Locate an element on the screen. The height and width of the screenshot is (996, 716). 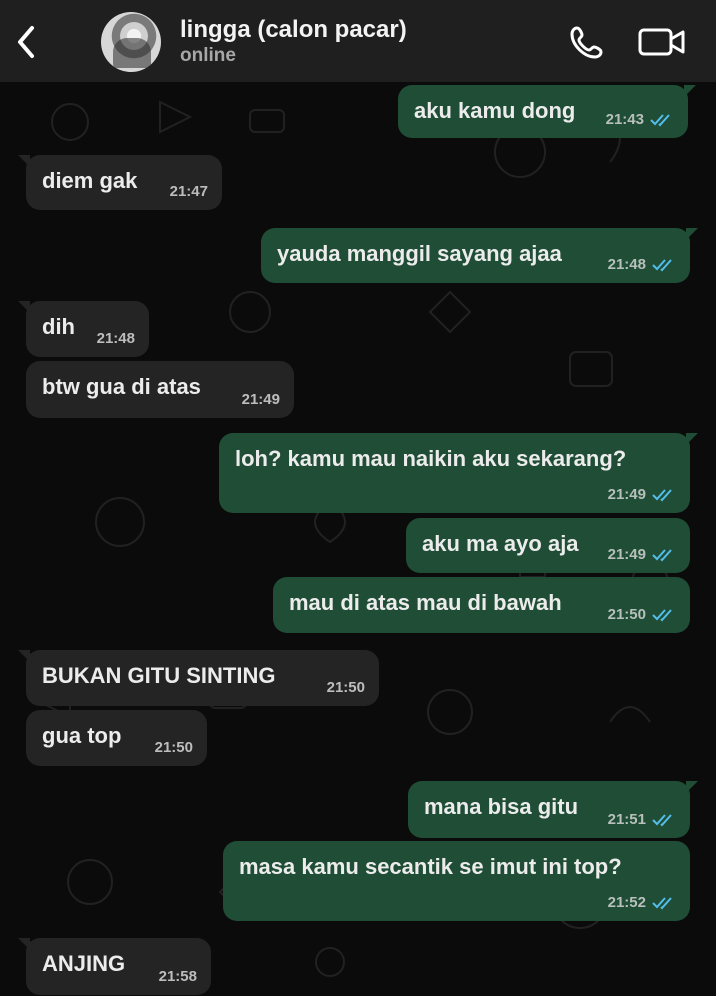
message-time: 21:47 is located at coordinates (188, 191).